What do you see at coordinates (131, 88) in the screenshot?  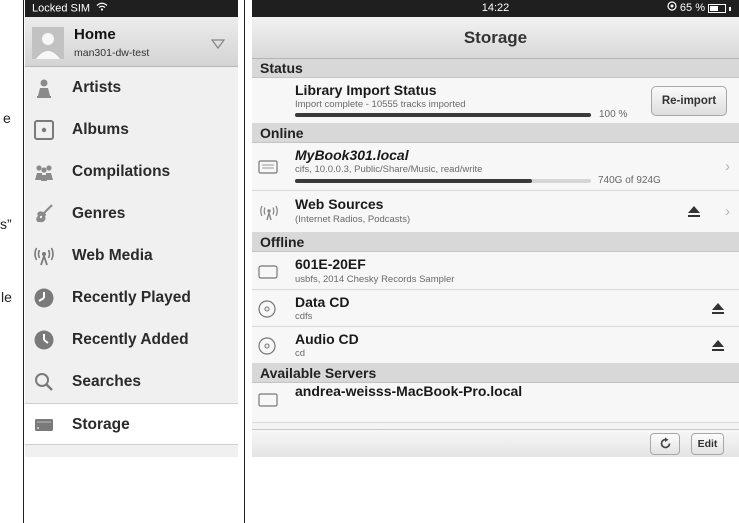 I see `sidebar-item-artists: Artists` at bounding box center [131, 88].